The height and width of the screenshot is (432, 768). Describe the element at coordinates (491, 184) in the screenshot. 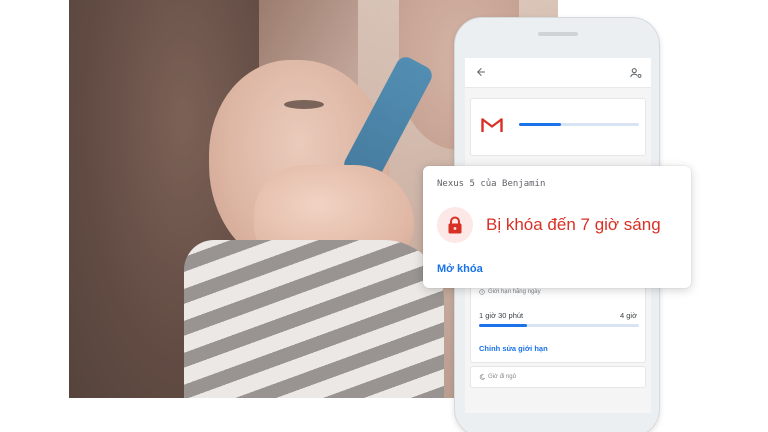

I see `device-name: Nexus 5 của Benjamin` at that location.